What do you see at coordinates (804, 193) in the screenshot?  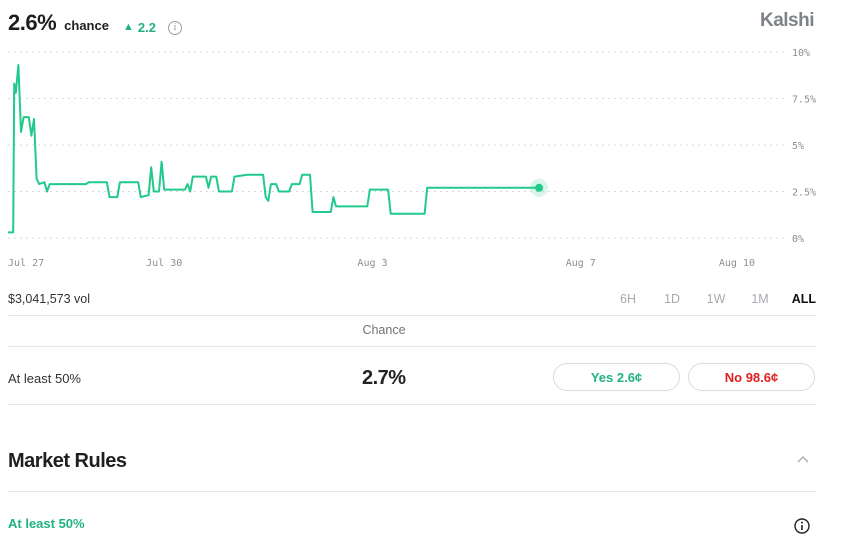 I see `y-tick-label: 2.5%` at bounding box center [804, 193].